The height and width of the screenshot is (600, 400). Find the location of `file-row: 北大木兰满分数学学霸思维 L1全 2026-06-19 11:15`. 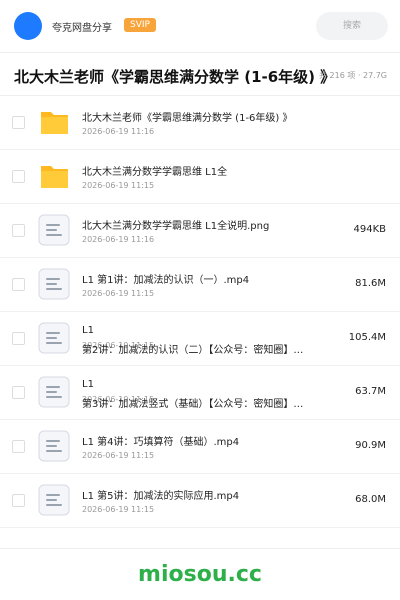

file-row: 北大木兰满分数学学霸思维 L1全 2026-06-19 11:15 is located at coordinates (200, 177).